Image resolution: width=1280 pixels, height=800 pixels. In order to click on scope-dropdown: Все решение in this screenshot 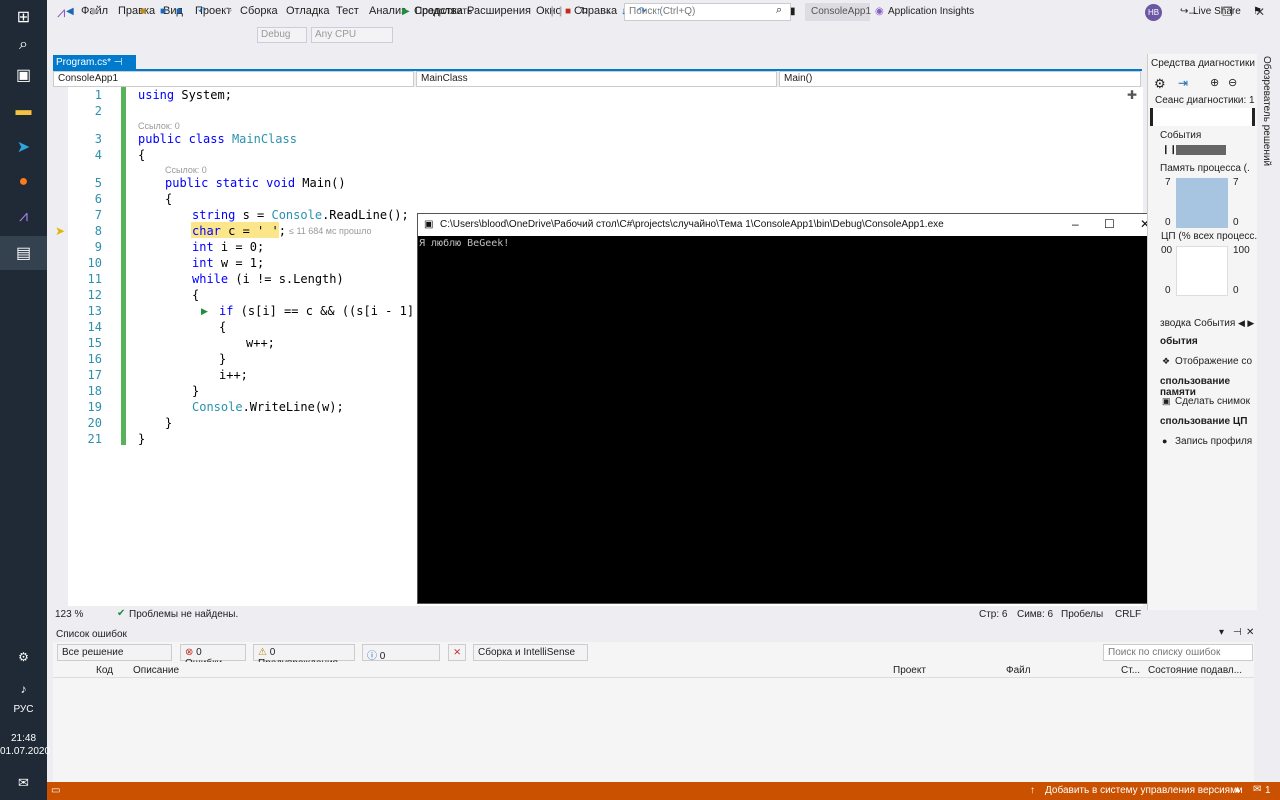, I will do `click(114, 652)`.